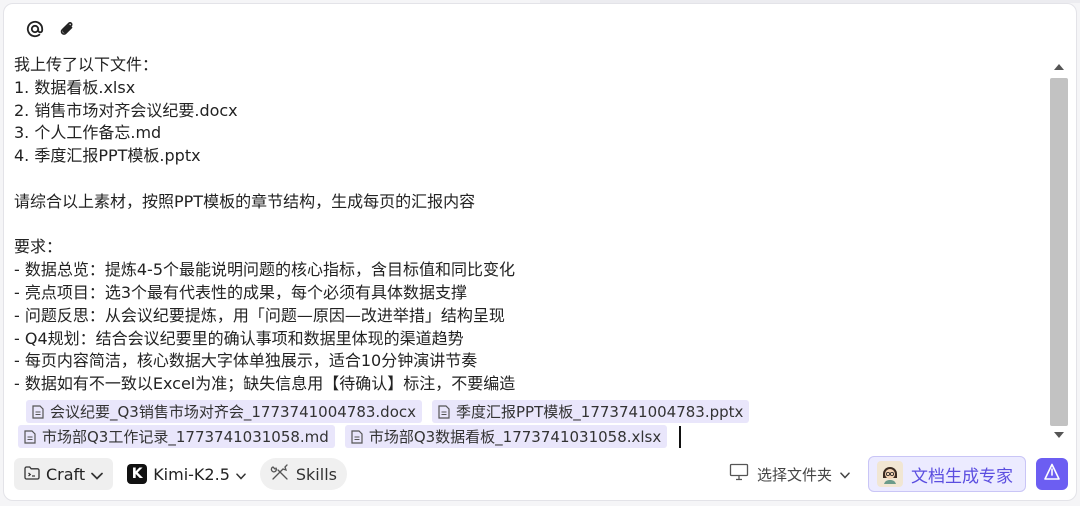 The width and height of the screenshot is (1080, 506). I want to click on prompt-line: 3. 个人工作备忘.md, so click(88, 133).